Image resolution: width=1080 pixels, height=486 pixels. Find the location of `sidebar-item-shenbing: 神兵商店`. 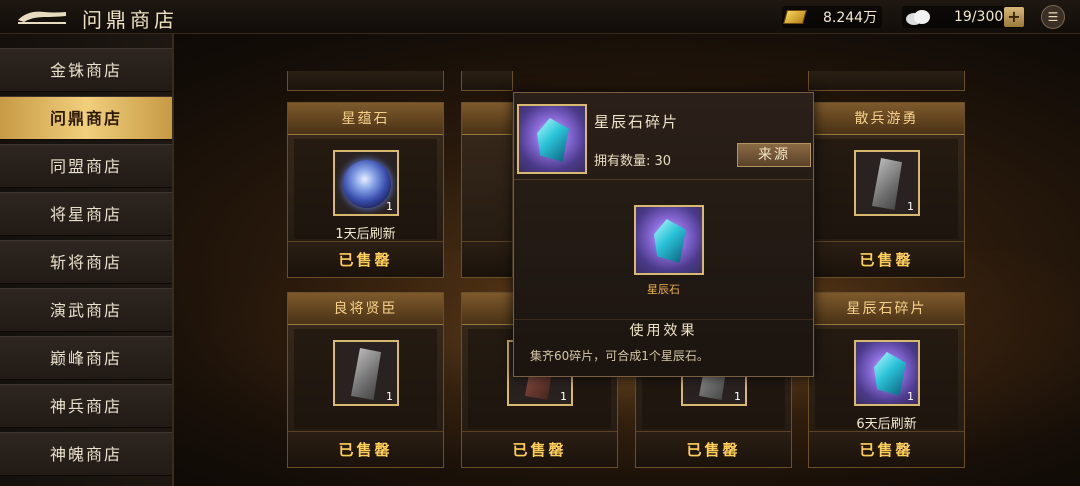

sidebar-item-shenbing: 神兵商店 is located at coordinates (86, 406).